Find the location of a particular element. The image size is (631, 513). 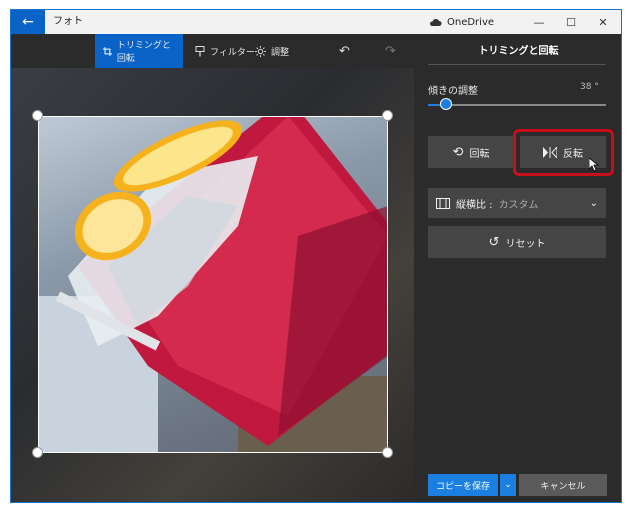

crop-icon is located at coordinates (107, 51).